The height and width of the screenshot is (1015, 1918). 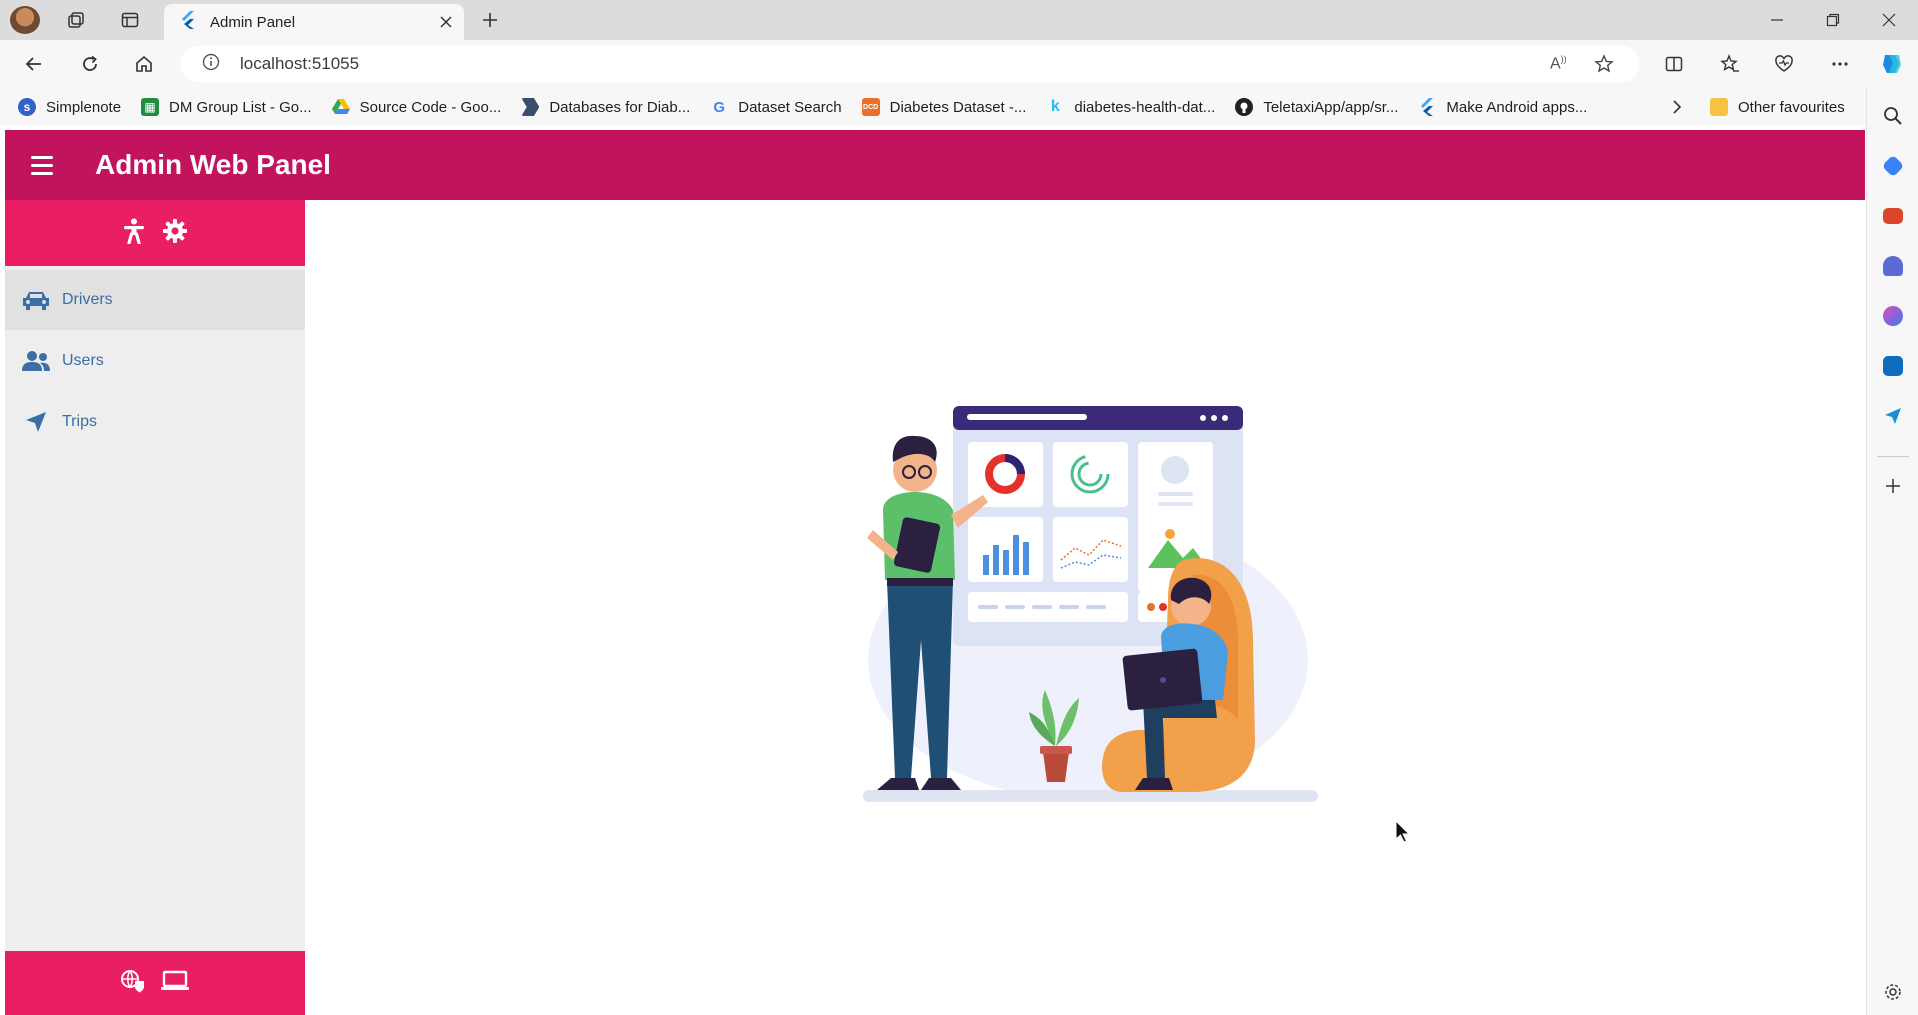 I want to click on nav-label-drivers: Drivers, so click(x=87, y=299).